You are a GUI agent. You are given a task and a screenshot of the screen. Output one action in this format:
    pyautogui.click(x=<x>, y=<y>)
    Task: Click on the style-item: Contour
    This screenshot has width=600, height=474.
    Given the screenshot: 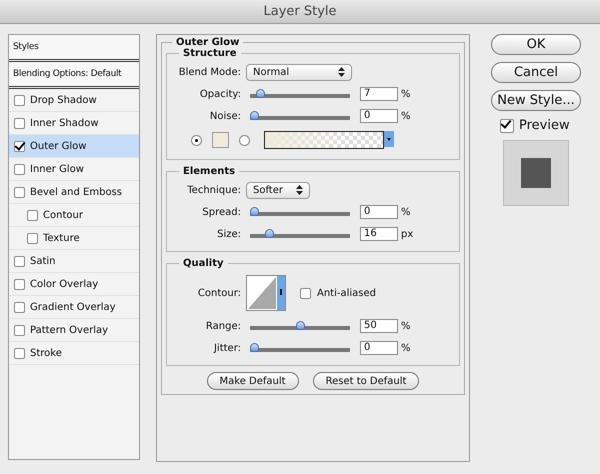 What is the action you would take?
    pyautogui.click(x=74, y=215)
    